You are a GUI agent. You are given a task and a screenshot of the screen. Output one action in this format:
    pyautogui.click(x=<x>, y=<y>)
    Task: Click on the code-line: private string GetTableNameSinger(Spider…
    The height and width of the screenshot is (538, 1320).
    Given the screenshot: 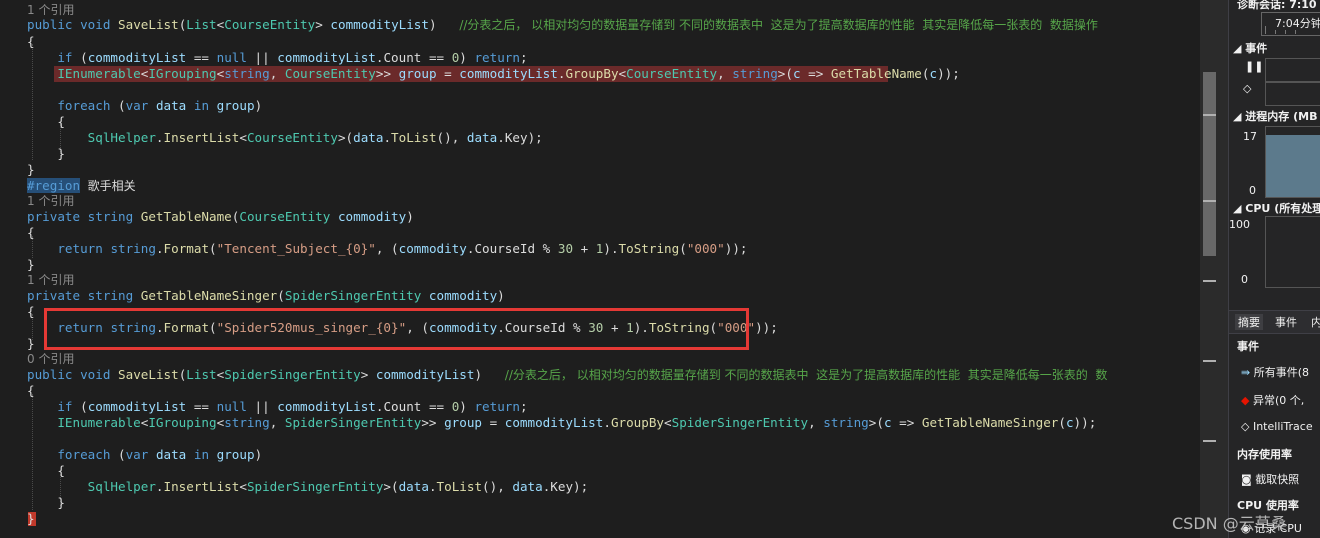 What is the action you would take?
    pyautogui.click(x=266, y=295)
    